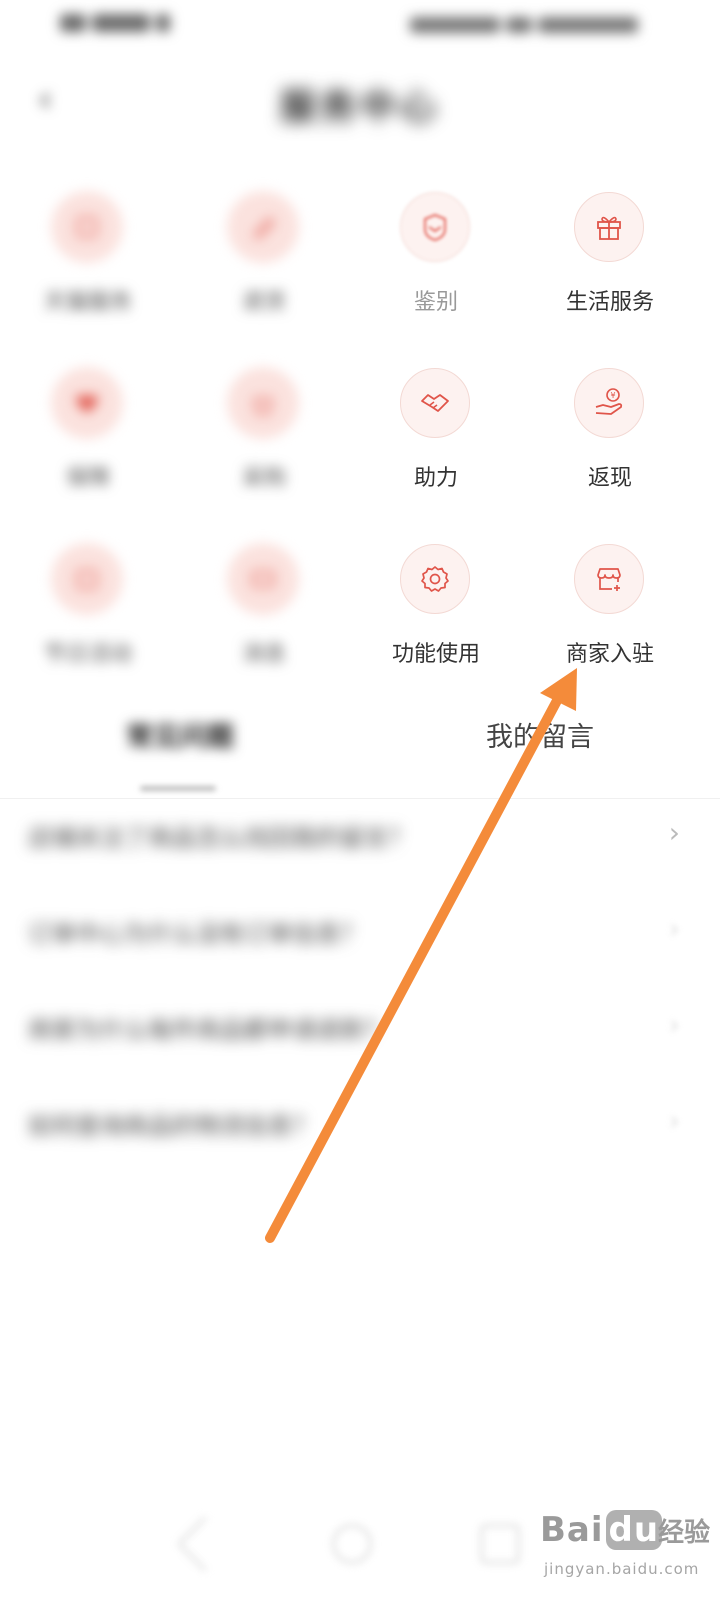 Image resolution: width=720 pixels, height=1600 pixels. Describe the element at coordinates (524, 24) in the screenshot. I see `status-time-battery` at that location.